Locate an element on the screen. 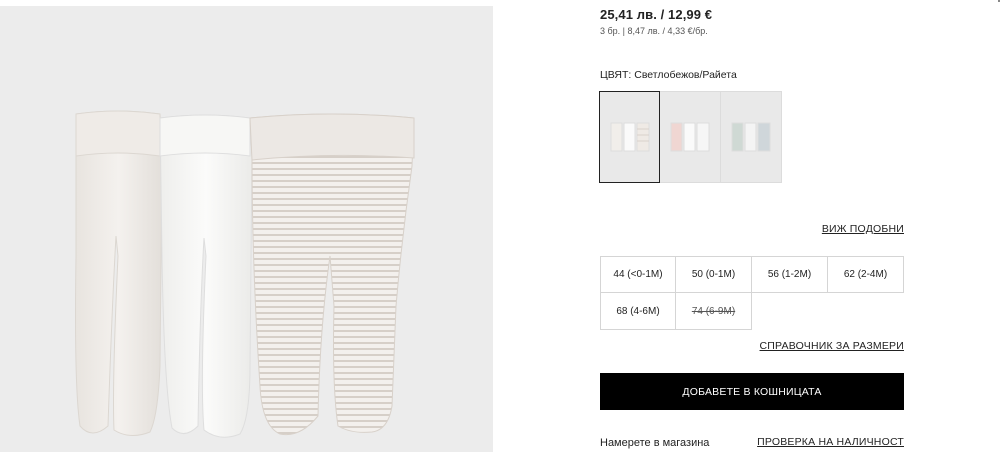 This screenshot has height=452, width=1000. unit-price: 3 бр. | 8,47 лв. / 4,33 €/бр. is located at coordinates (654, 31).